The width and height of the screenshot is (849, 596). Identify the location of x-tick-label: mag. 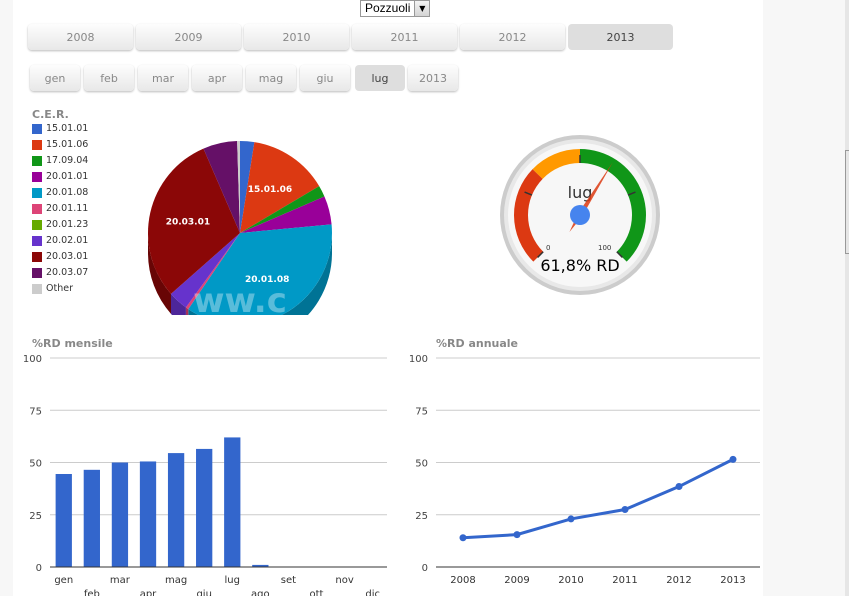
(176, 580).